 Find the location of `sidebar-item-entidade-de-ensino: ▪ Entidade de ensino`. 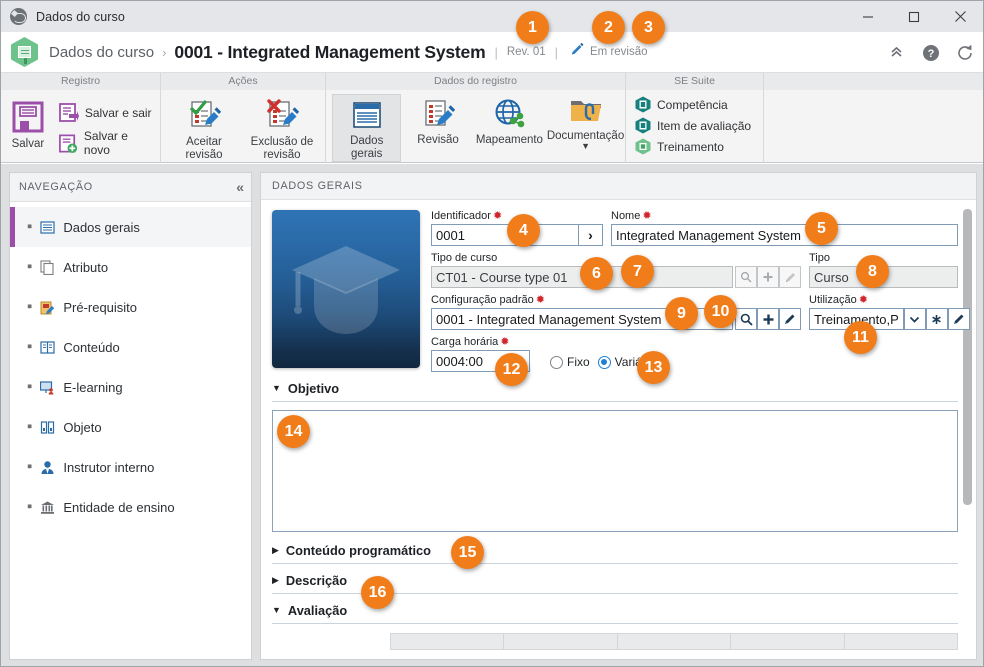

sidebar-item-entidade-de-ensino: ▪ Entidade de ensino is located at coordinates (130, 507).